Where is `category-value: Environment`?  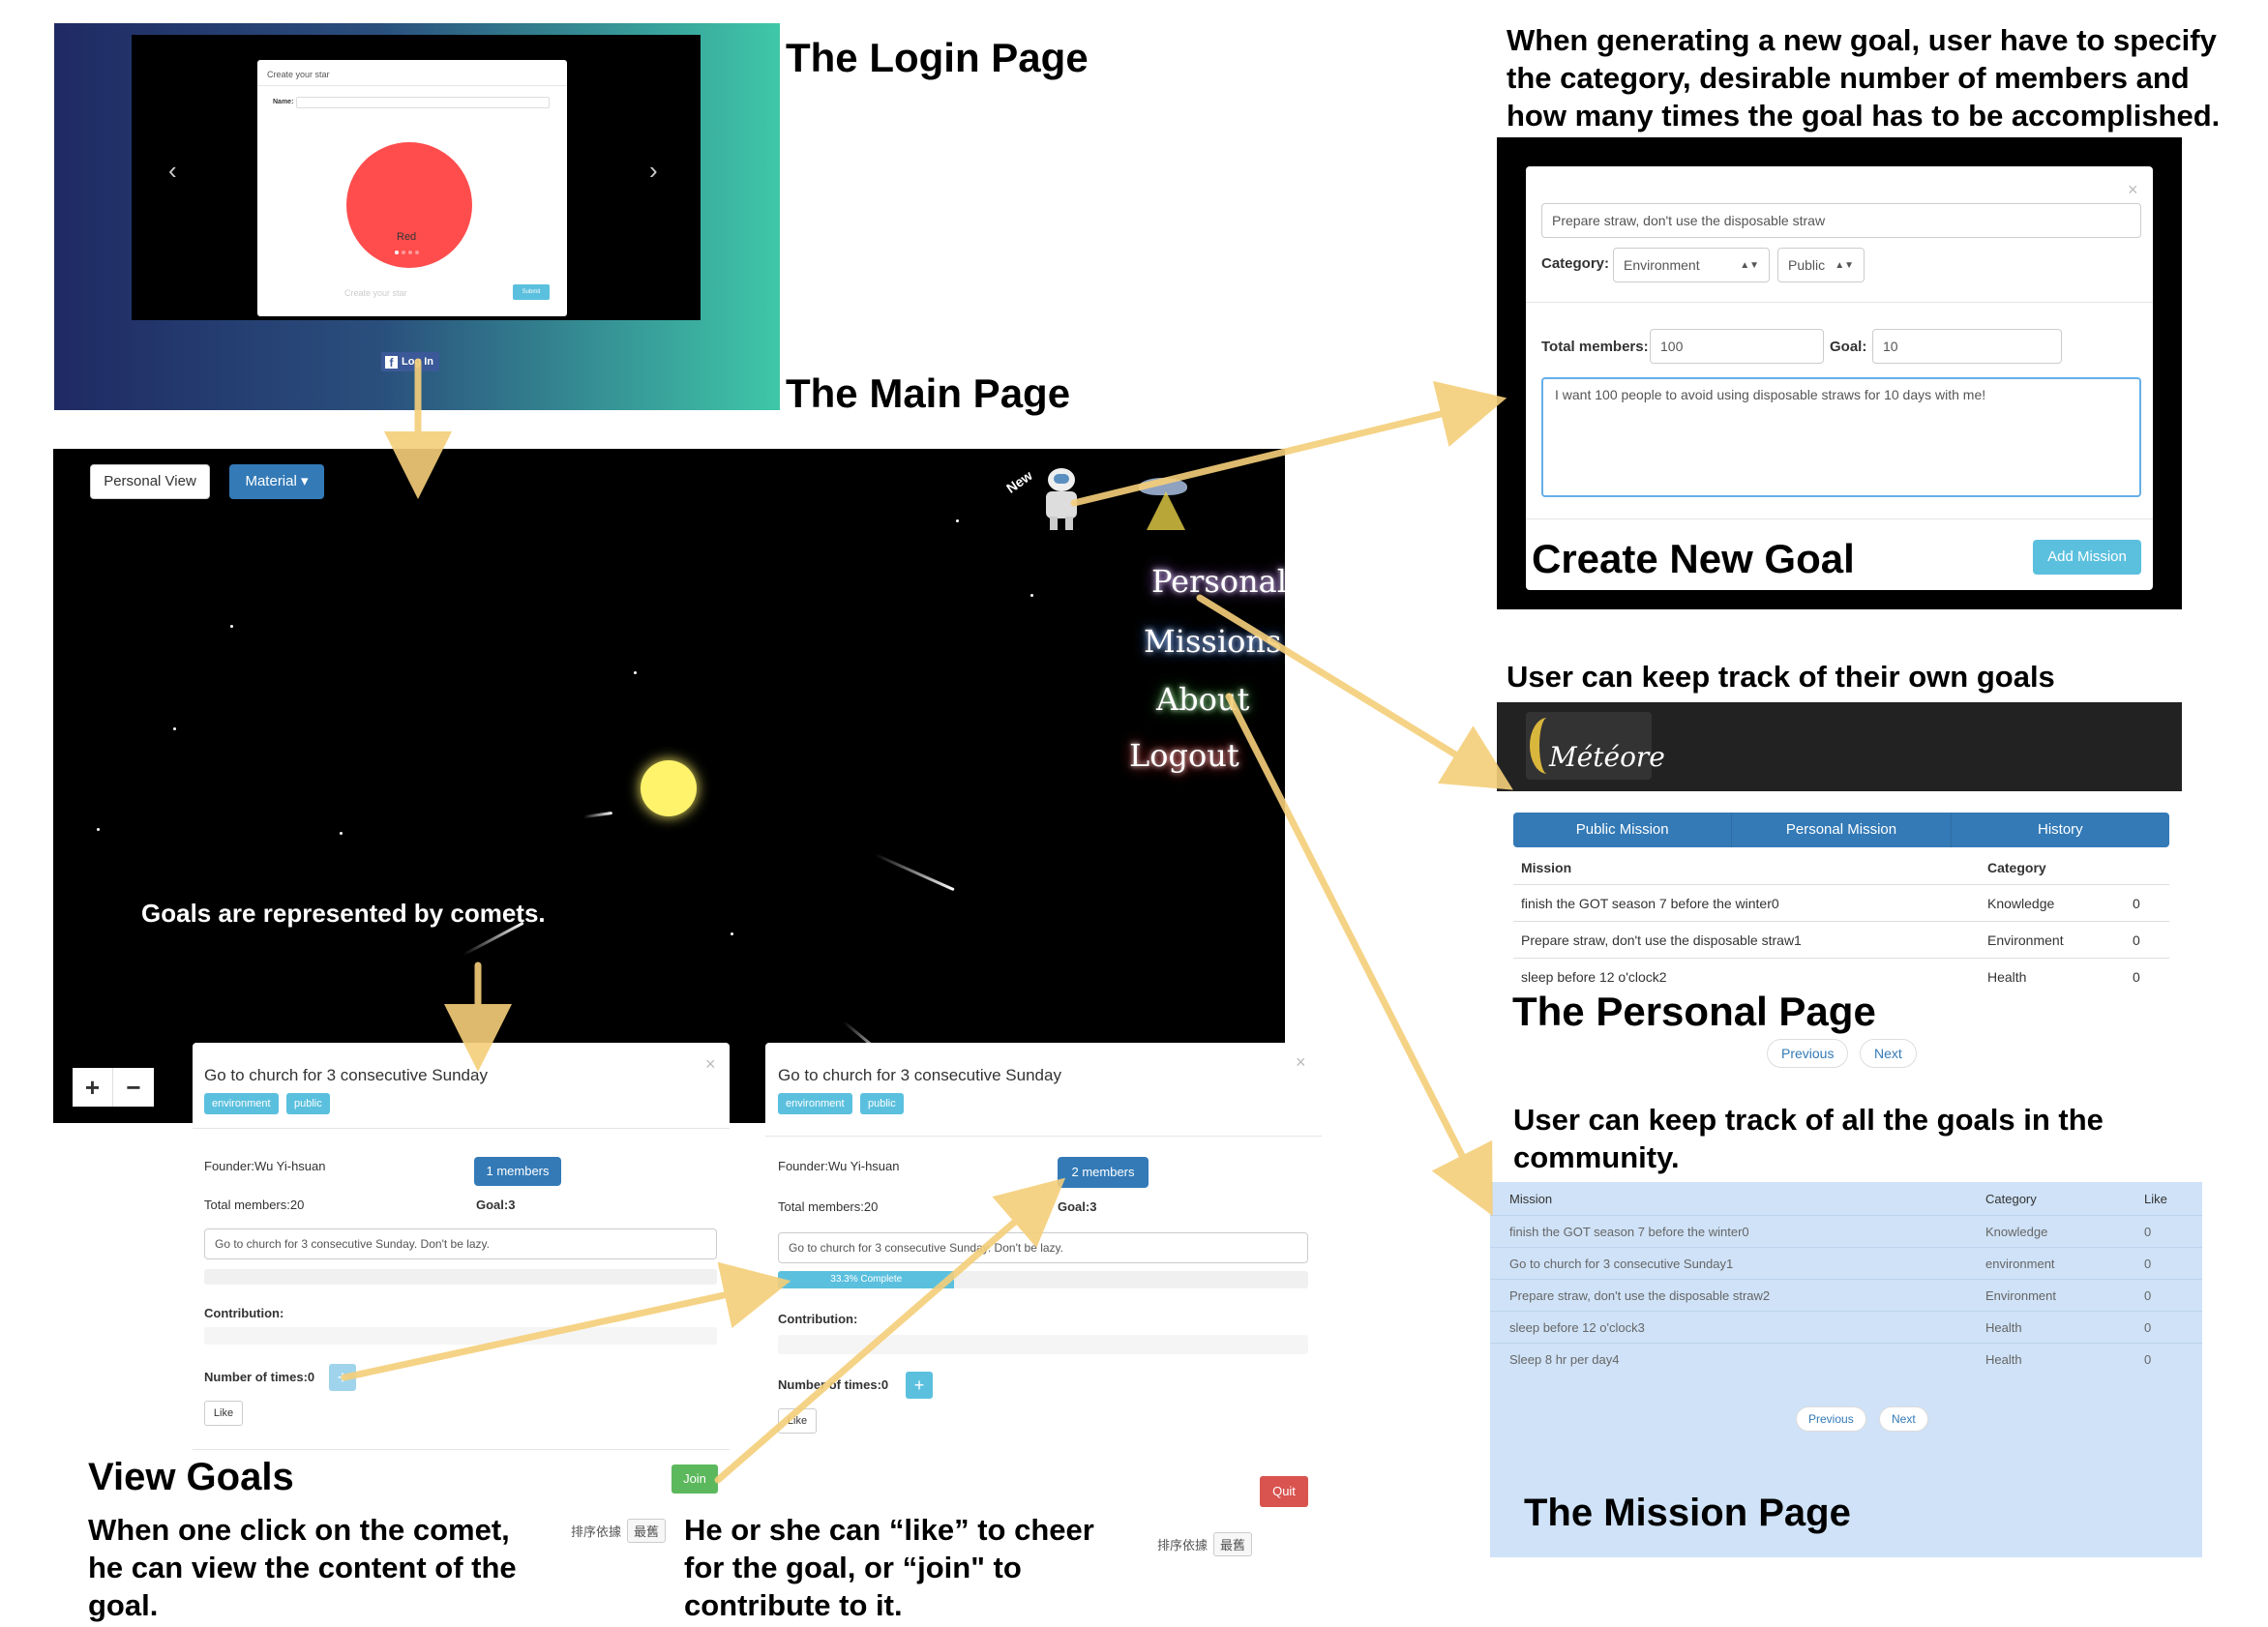
category-value: Environment is located at coordinates (1662, 265).